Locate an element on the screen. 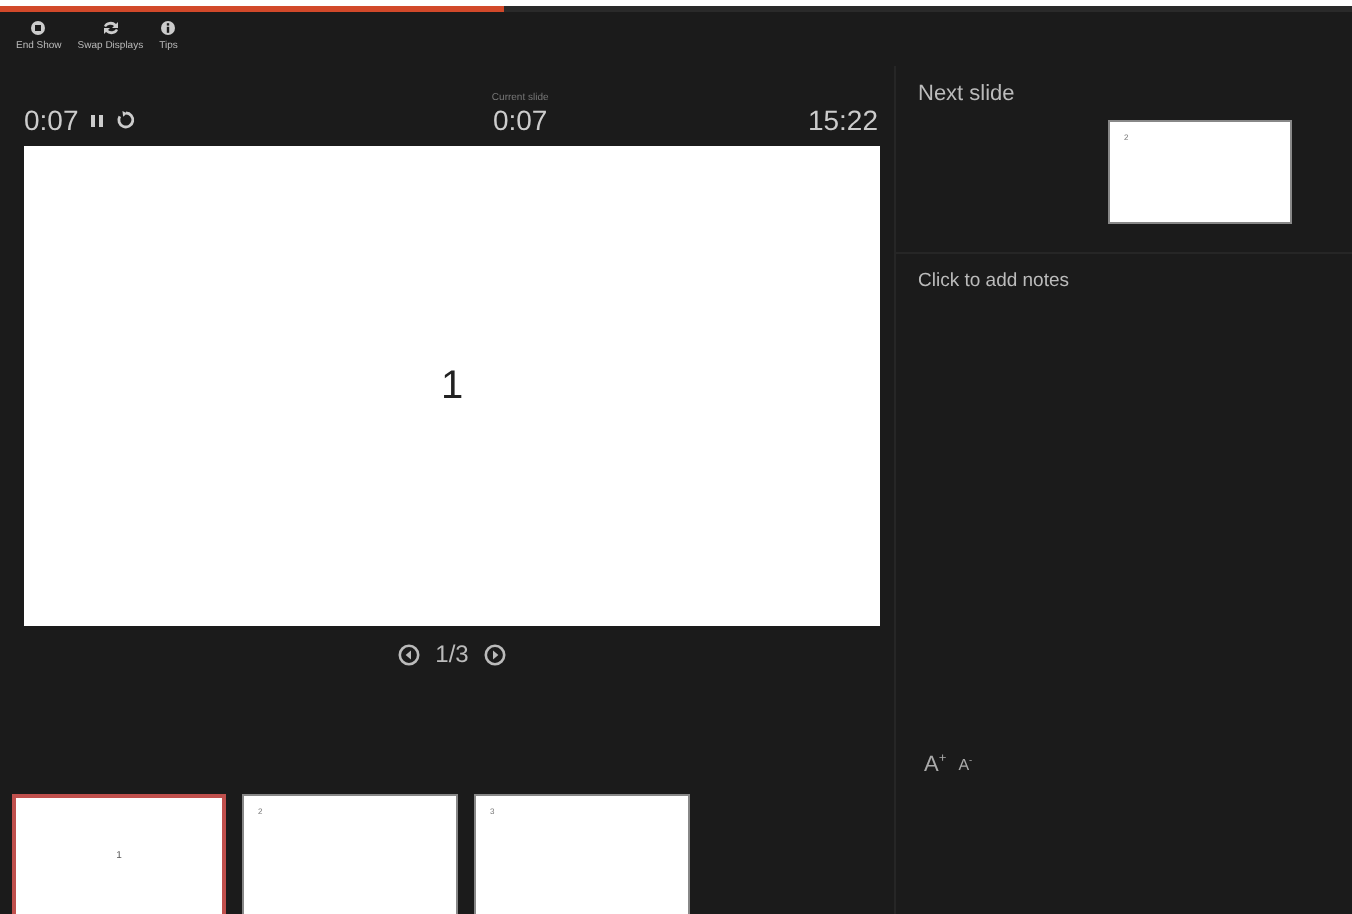  next-slide-heading: Next slide is located at coordinates (967, 94).